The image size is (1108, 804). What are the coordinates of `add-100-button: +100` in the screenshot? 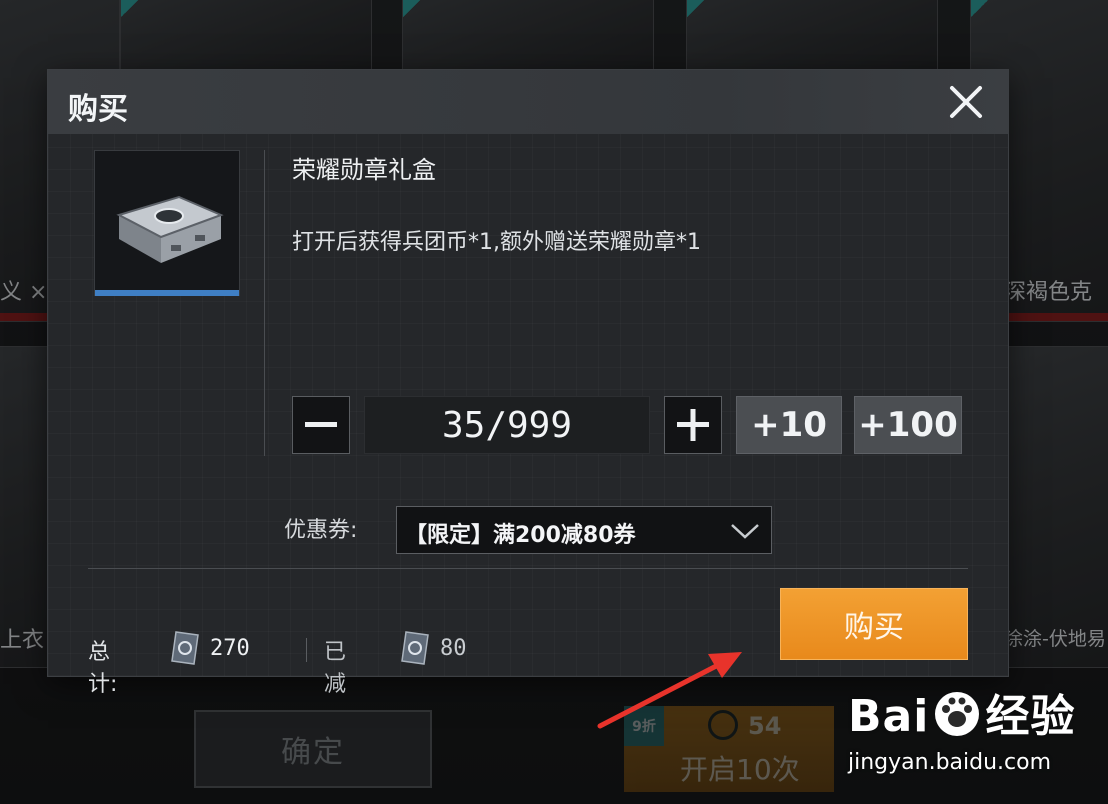 It's located at (908, 425).